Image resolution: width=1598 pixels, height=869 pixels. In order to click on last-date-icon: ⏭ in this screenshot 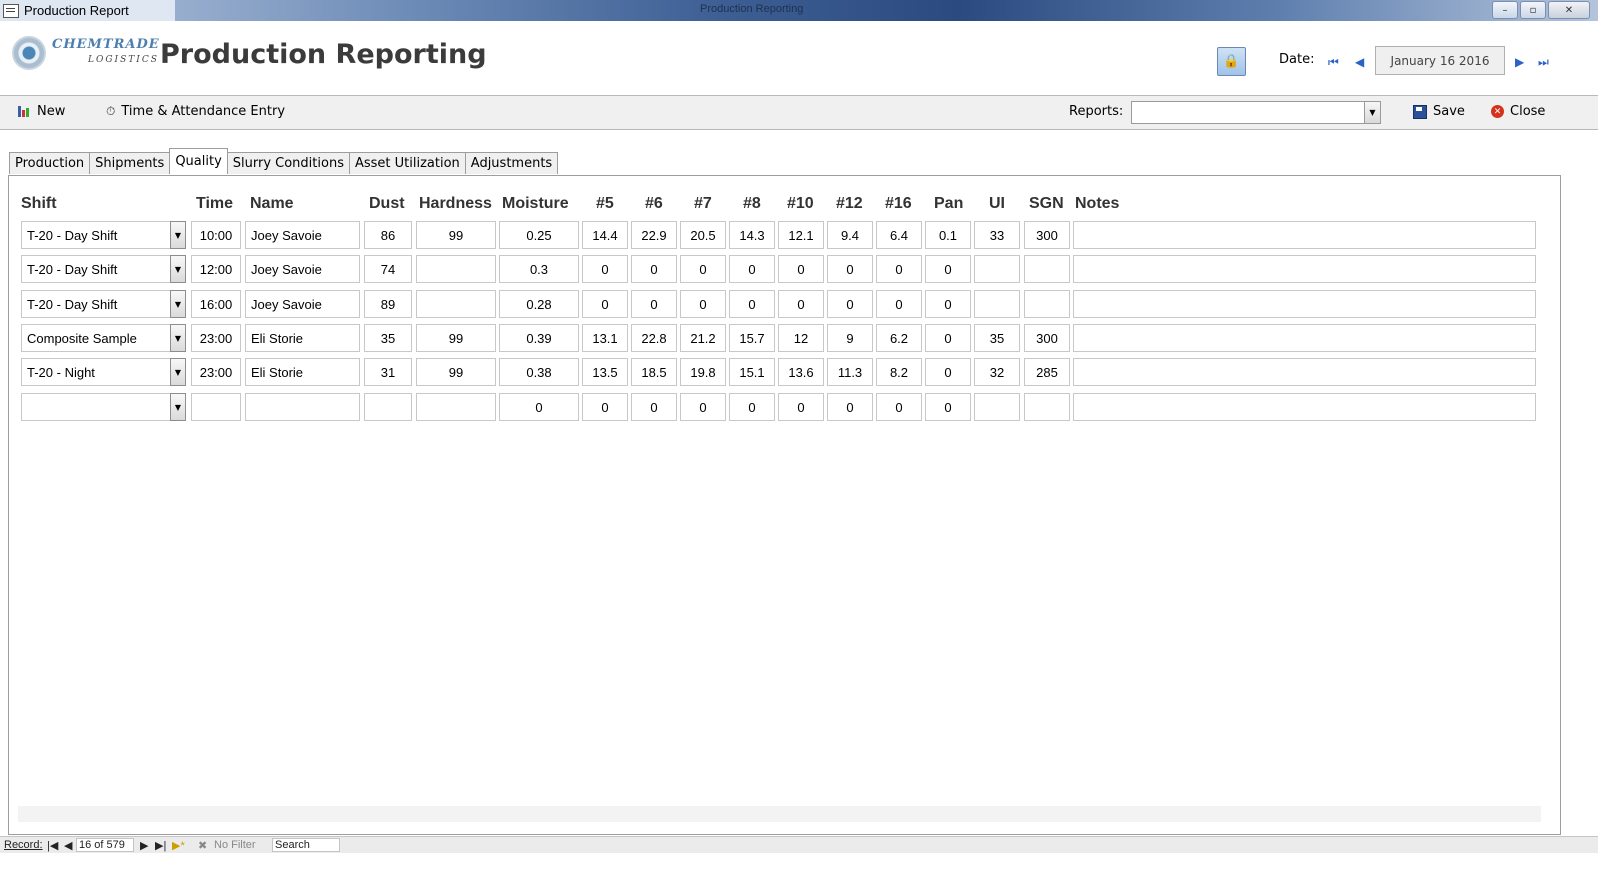, I will do `click(1543, 62)`.